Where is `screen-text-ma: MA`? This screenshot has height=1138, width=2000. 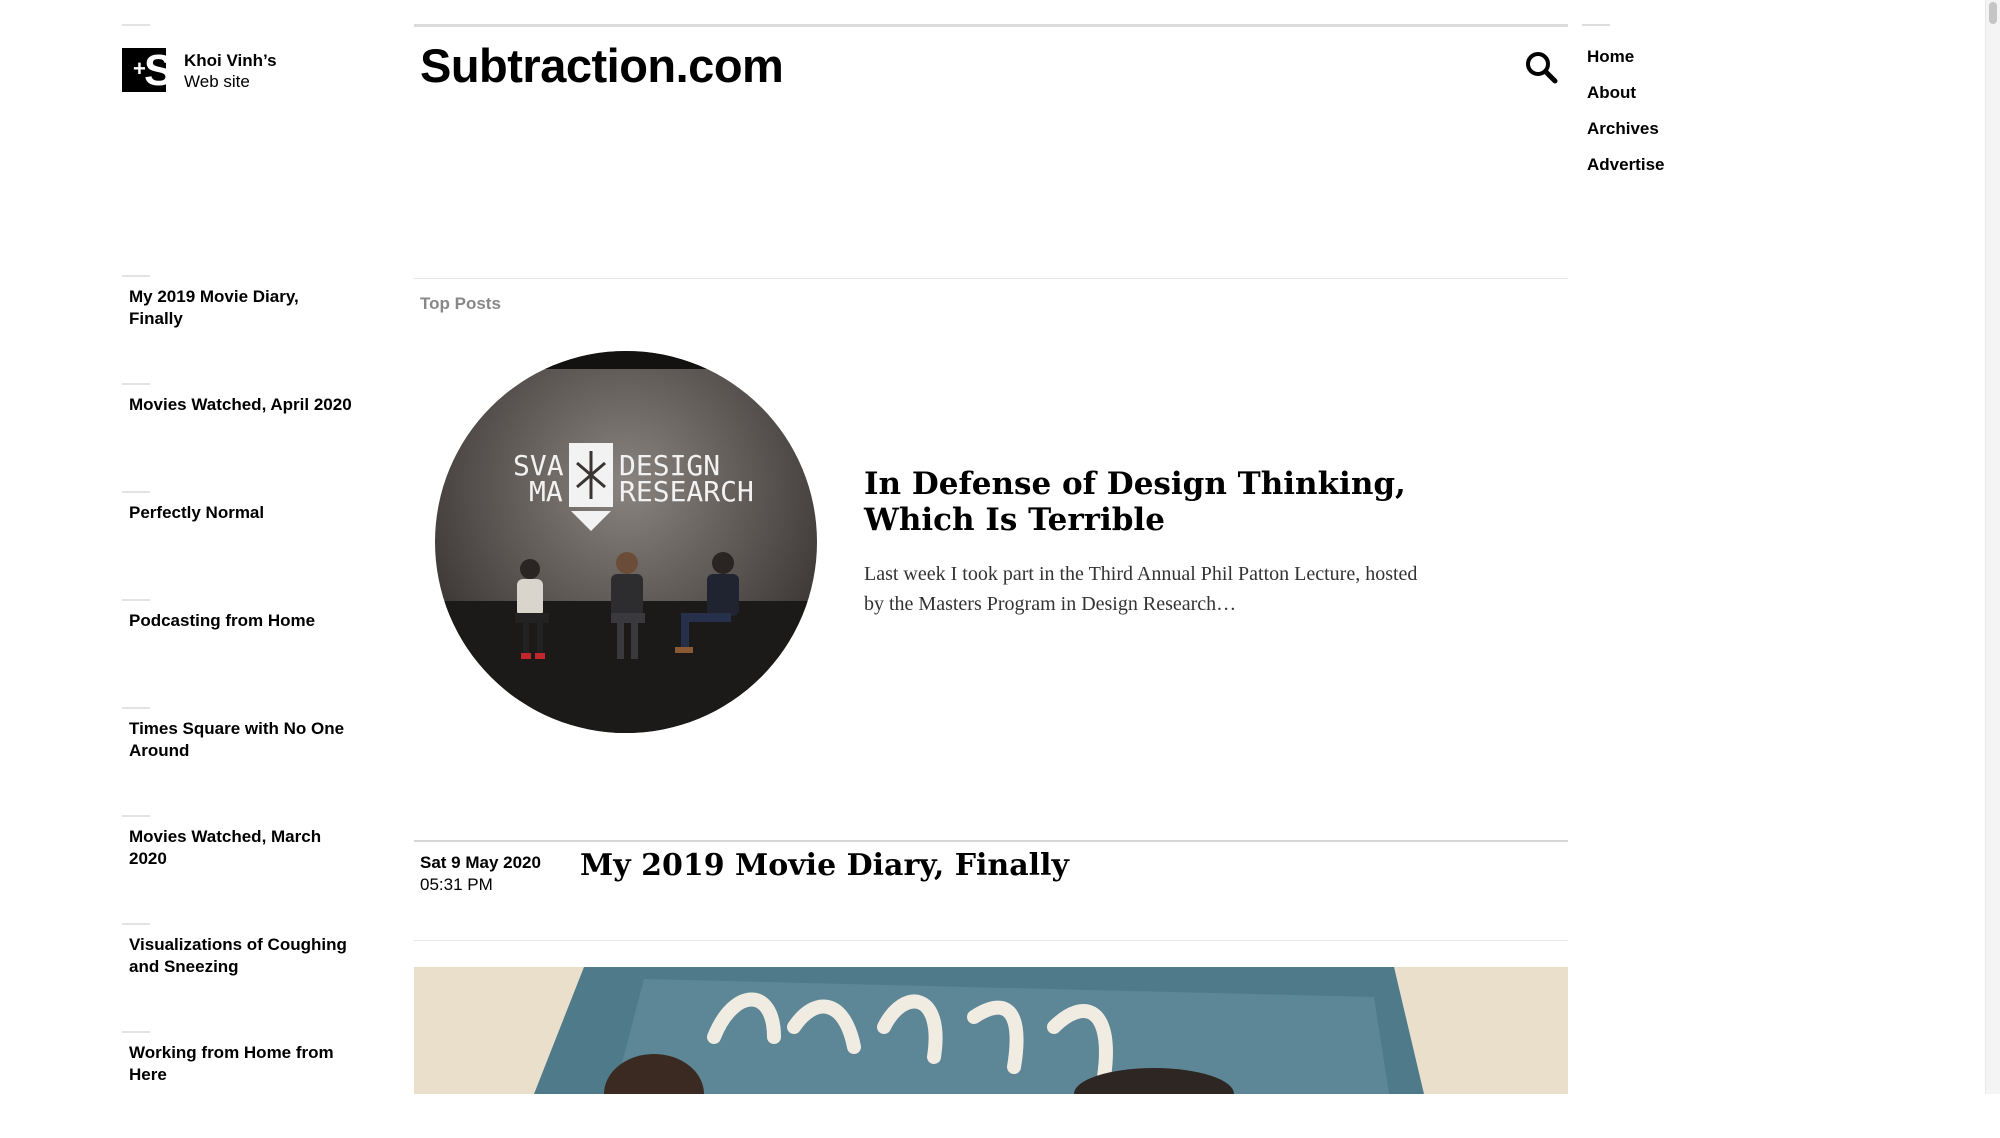 screen-text-ma: MA is located at coordinates (546, 491).